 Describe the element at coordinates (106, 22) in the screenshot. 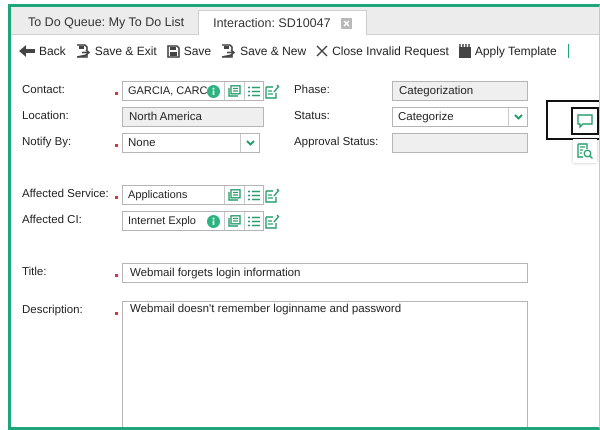

I see `tab: To Do Queue: My To Do List` at that location.